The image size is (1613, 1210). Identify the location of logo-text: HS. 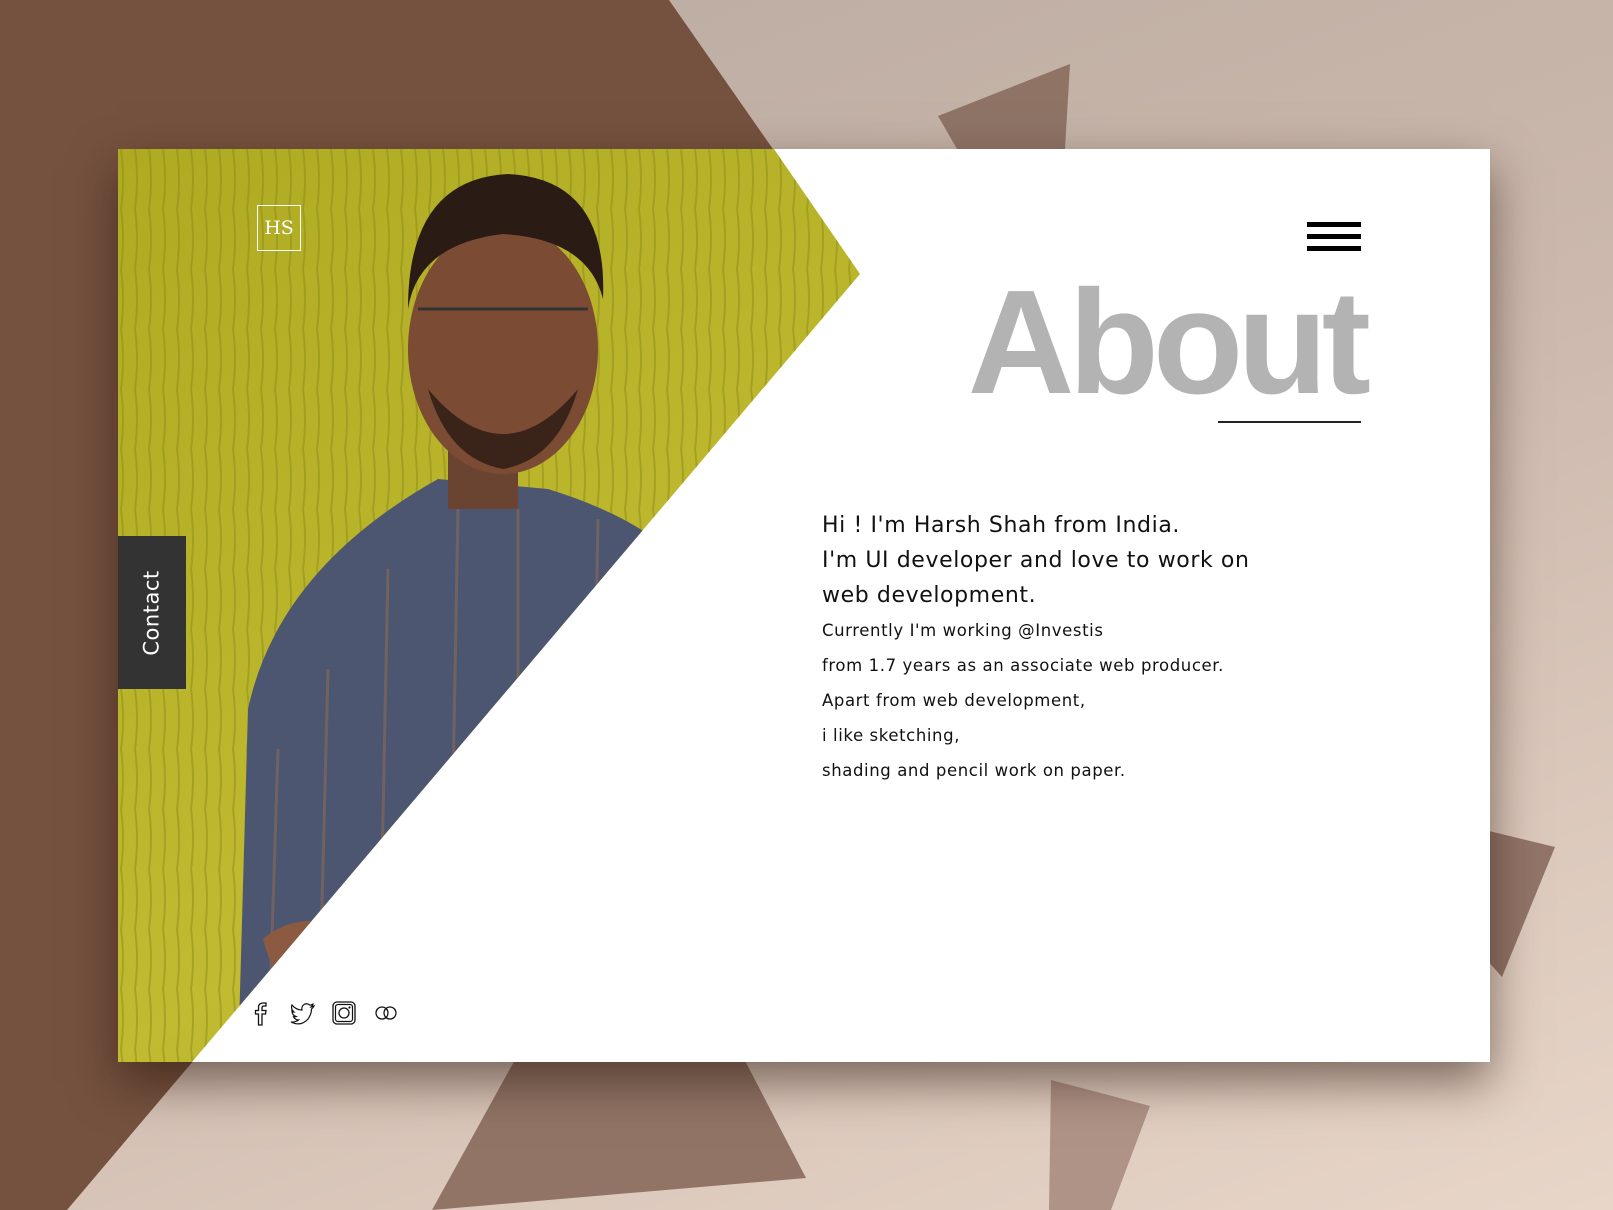
(279, 228).